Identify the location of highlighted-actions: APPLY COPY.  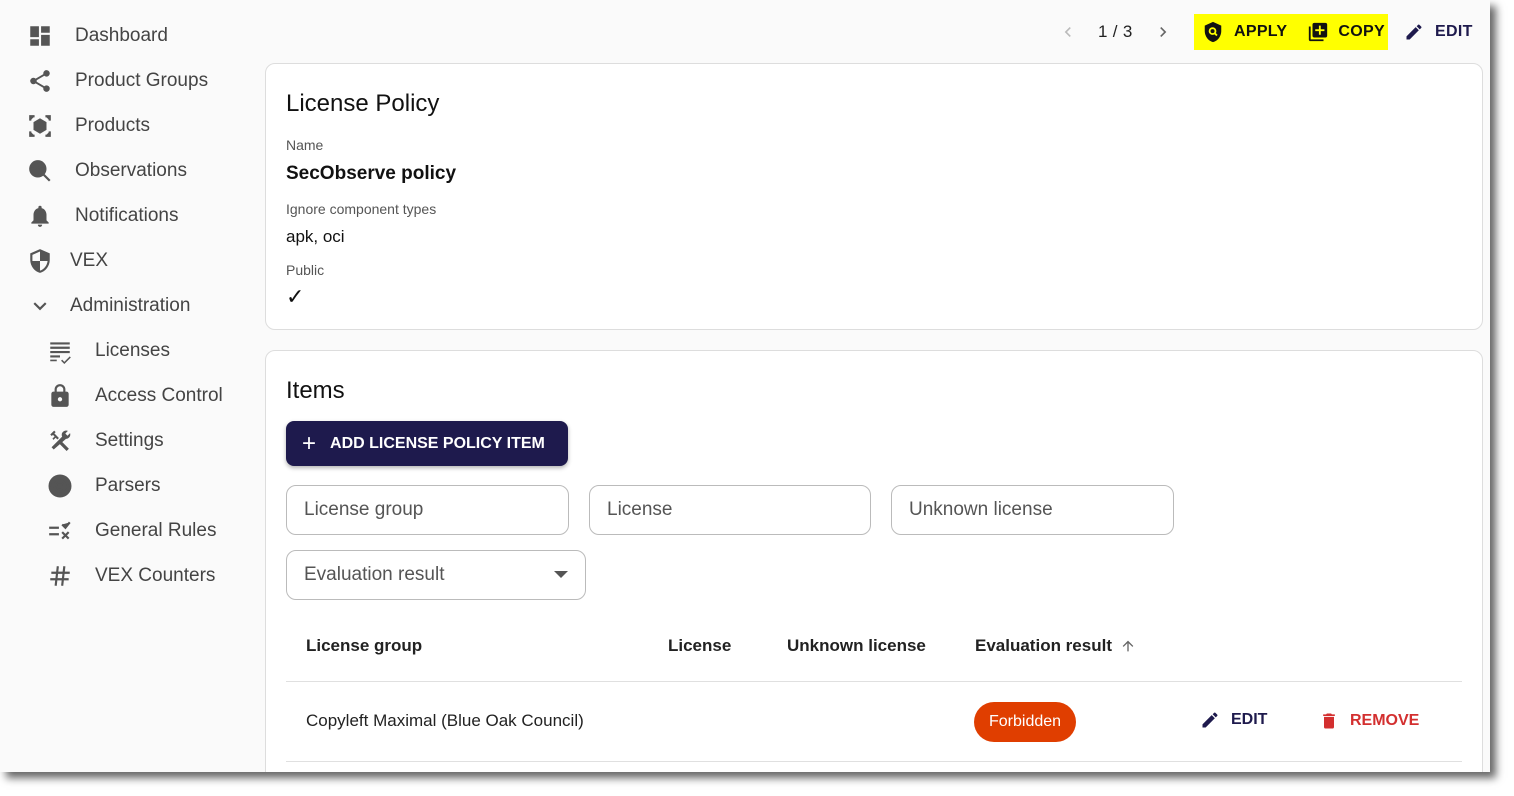
(1291, 32).